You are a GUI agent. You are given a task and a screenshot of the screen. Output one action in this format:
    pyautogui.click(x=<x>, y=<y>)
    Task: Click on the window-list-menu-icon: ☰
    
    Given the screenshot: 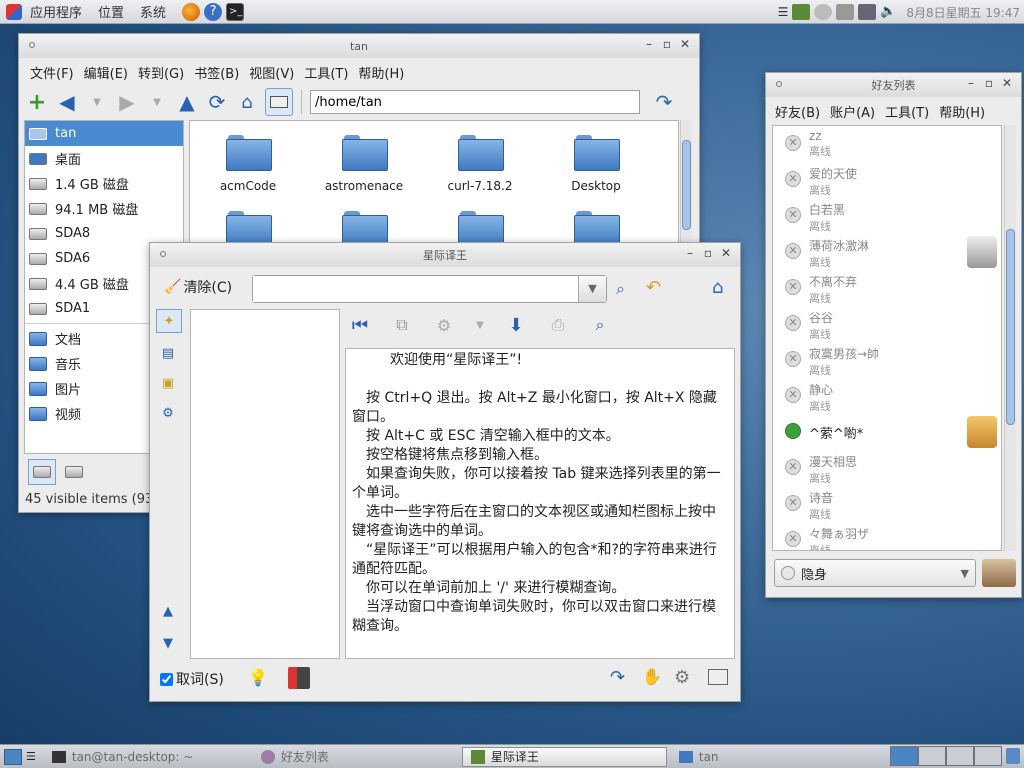 What is the action you would take?
    pyautogui.click(x=31, y=756)
    